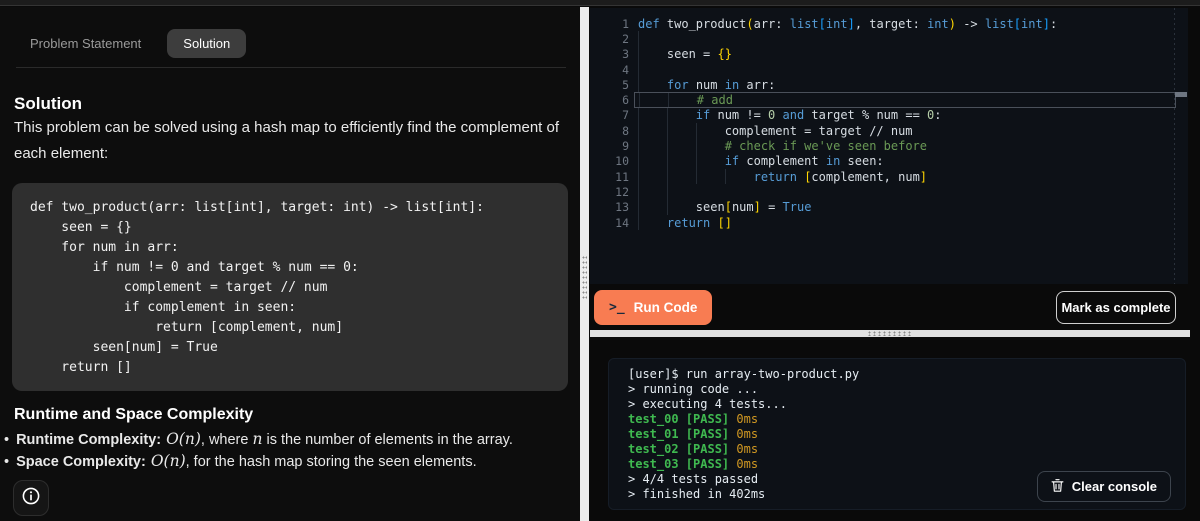  What do you see at coordinates (81, 461) in the screenshot?
I see `complexity-label: Space Complexity:` at bounding box center [81, 461].